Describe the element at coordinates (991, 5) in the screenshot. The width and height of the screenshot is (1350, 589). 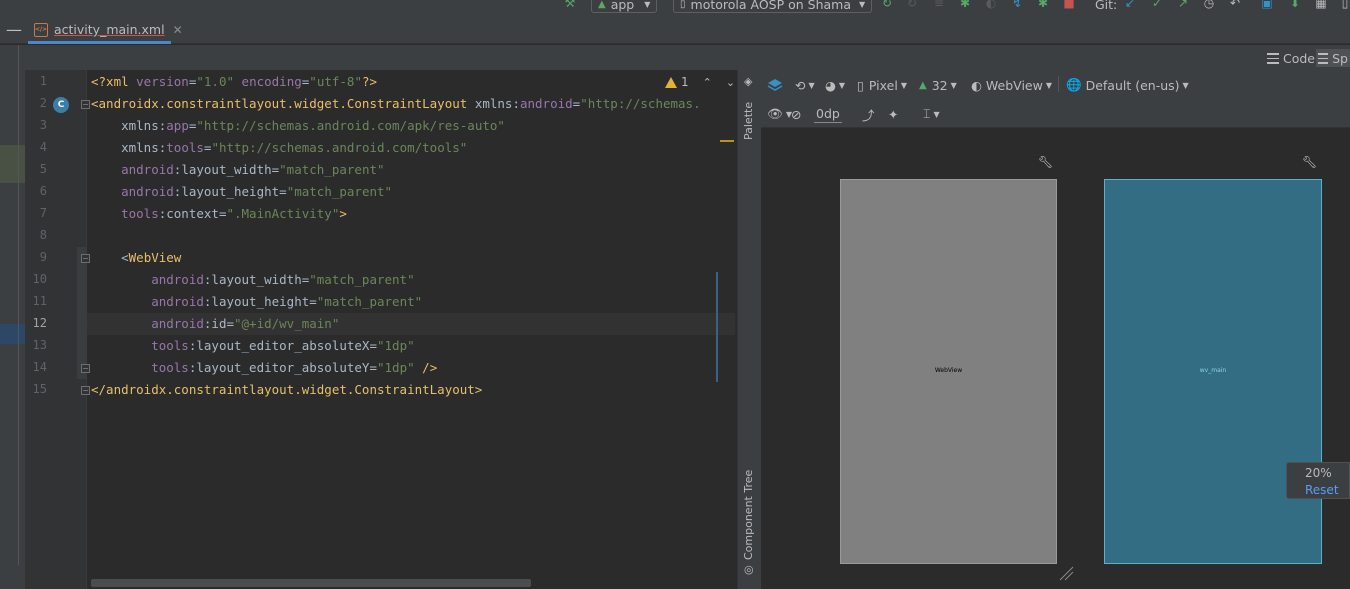
I see `profile-icon: ◐` at that location.